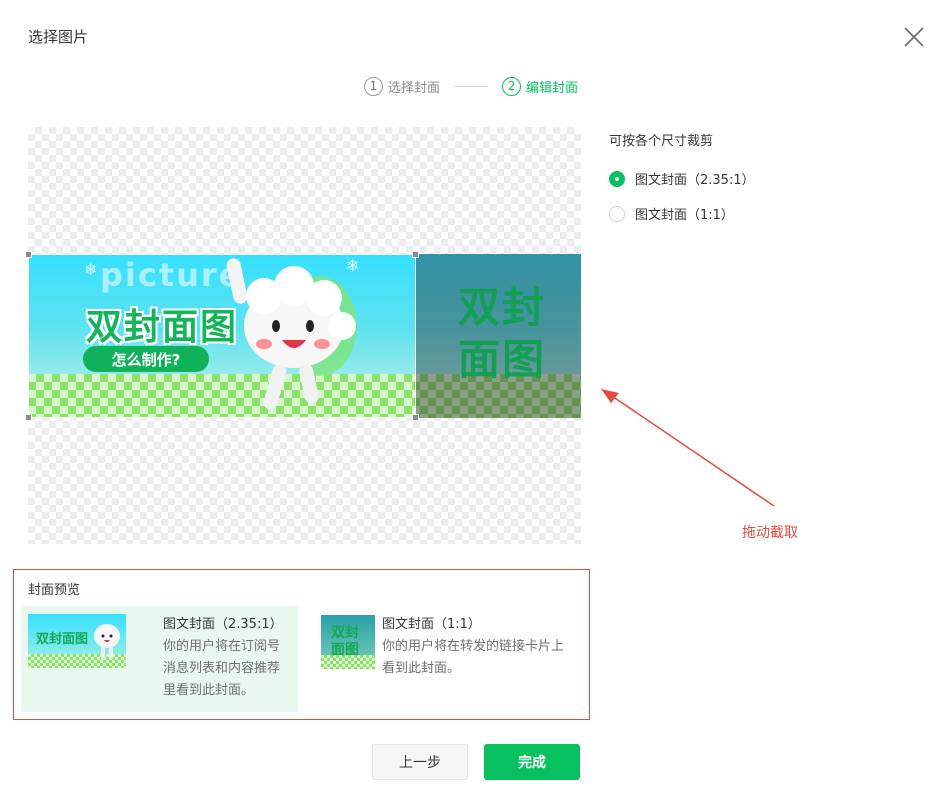  I want to click on option-label: 图文封面（1:1）, so click(684, 215).